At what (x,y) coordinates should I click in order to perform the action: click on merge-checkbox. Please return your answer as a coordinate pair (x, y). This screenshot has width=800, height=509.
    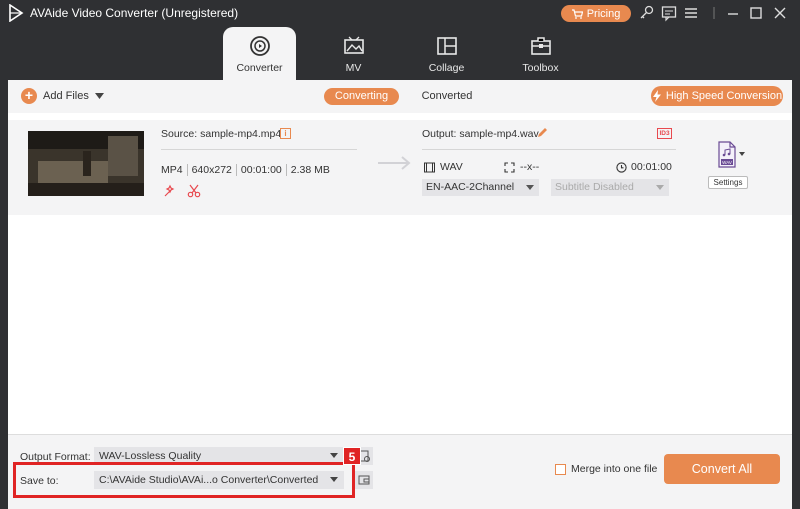
    Looking at the image, I should click on (560, 469).